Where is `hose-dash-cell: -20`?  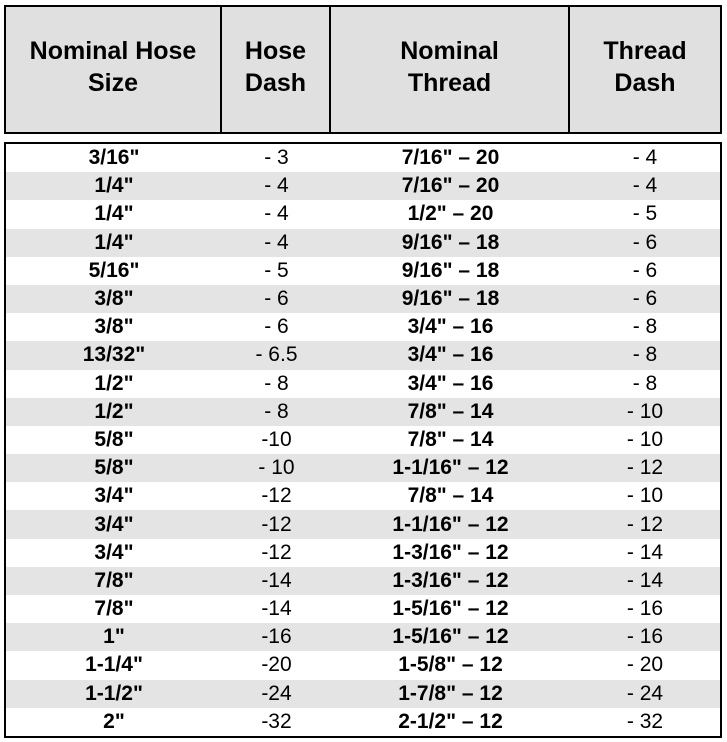 hose-dash-cell: -20 is located at coordinates (276, 665).